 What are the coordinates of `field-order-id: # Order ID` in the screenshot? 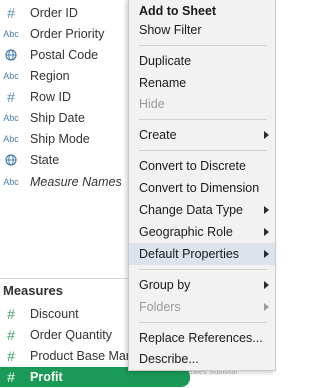 It's located at (65, 13).